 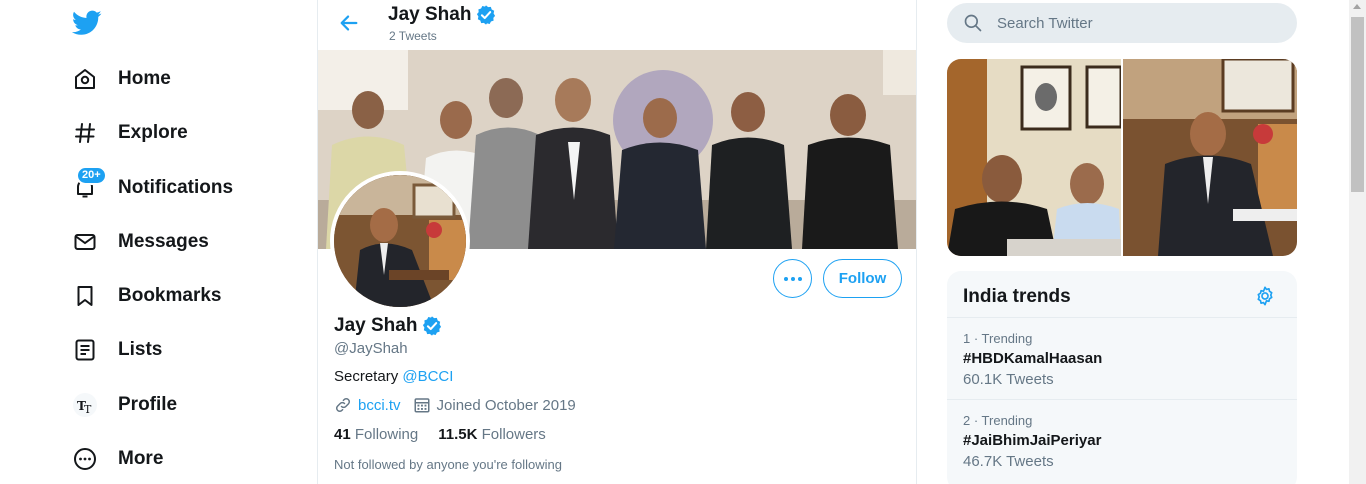 I want to click on nav-item-more: More, so click(x=117, y=459).